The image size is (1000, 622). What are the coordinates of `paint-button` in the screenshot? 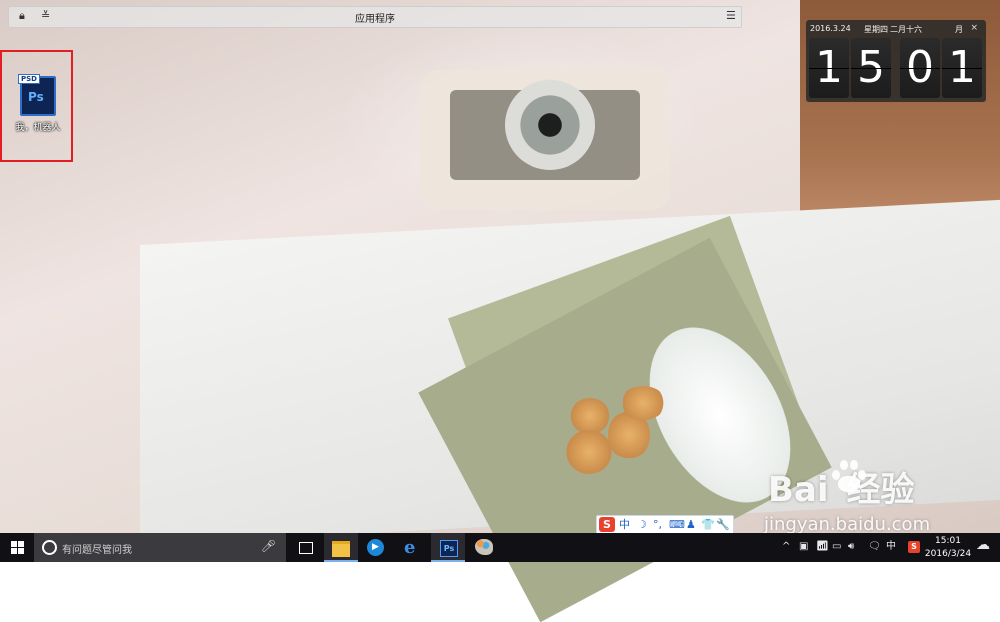 It's located at (484, 547).